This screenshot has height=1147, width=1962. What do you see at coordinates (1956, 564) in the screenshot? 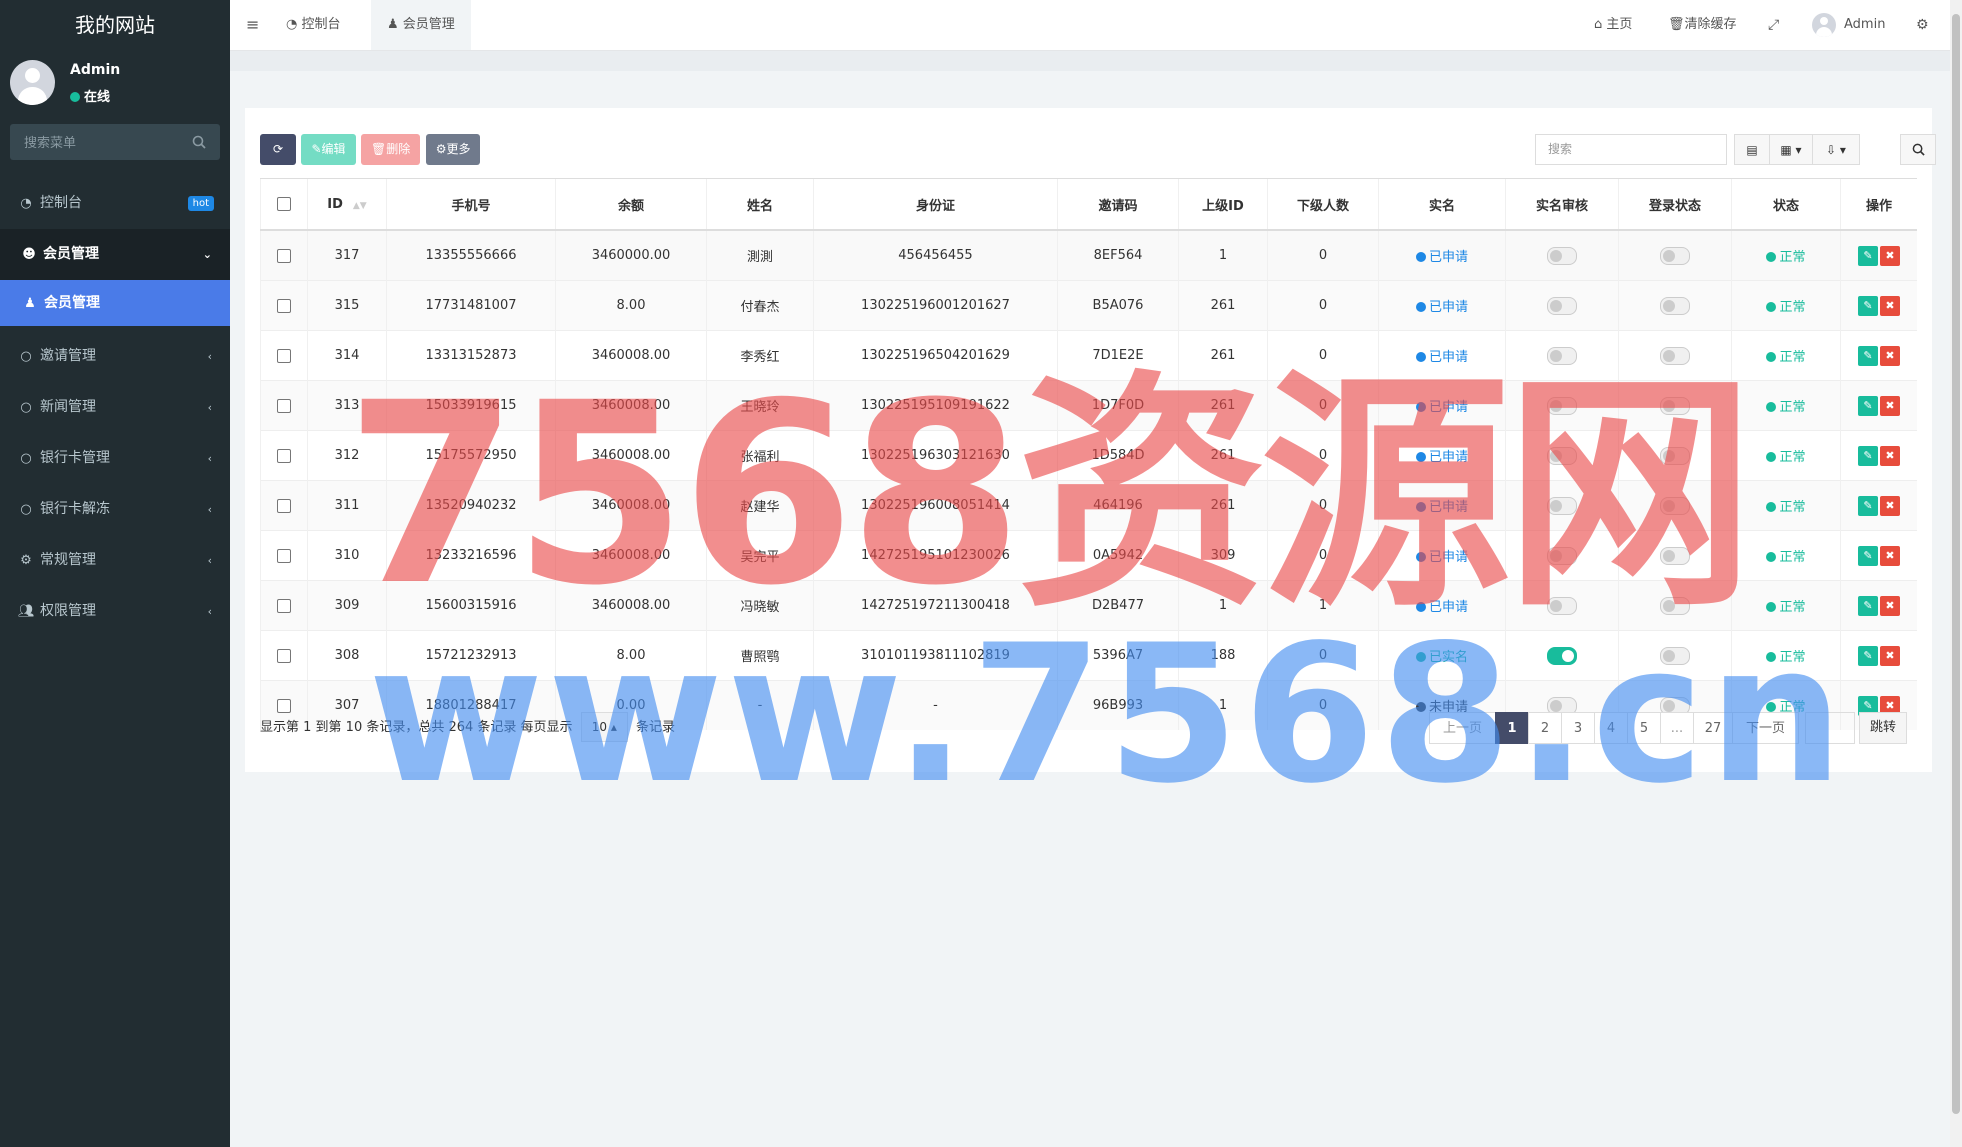
I see `scrollbar-thumb` at bounding box center [1956, 564].